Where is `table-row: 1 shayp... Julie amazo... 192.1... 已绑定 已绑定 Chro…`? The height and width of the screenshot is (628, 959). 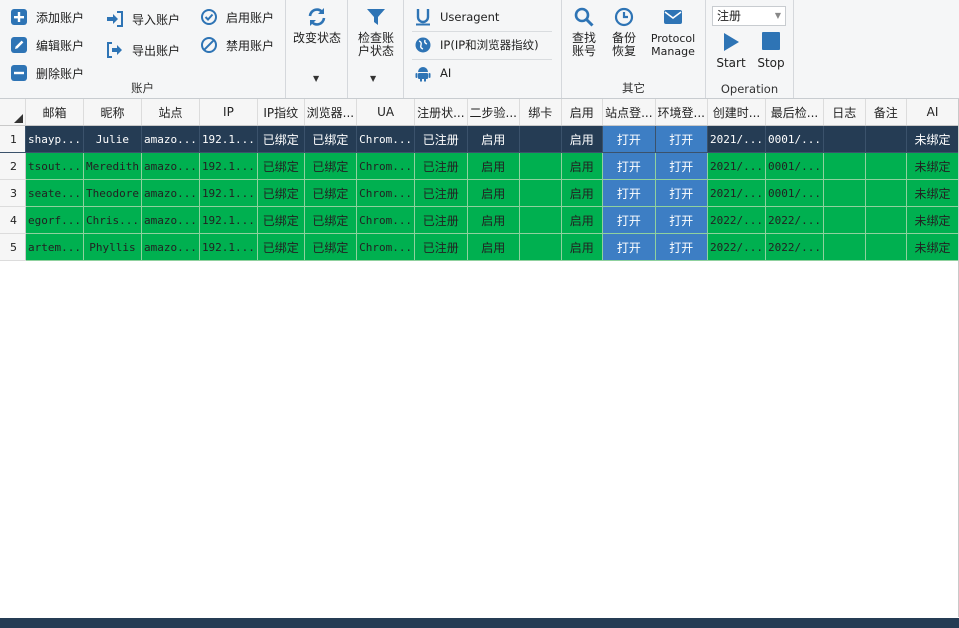 table-row: 1 shayp... Julie amazo... 192.1... 已绑定 已绑定 Chro… is located at coordinates (479, 139).